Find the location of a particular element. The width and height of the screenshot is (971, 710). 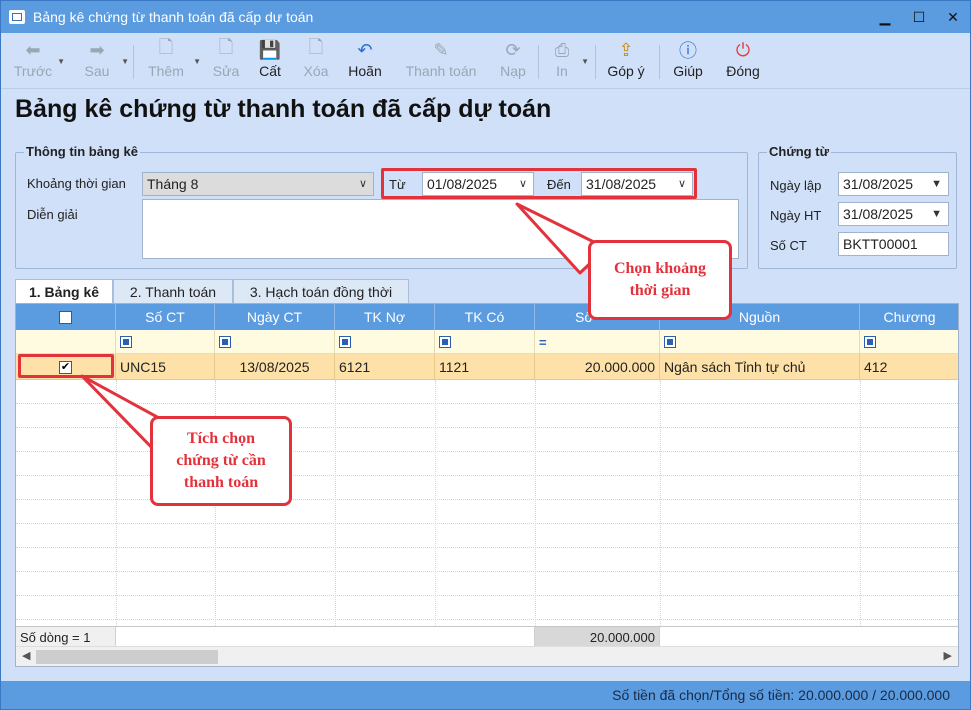

refresh-icon: ⟳ is located at coordinates (513, 49).